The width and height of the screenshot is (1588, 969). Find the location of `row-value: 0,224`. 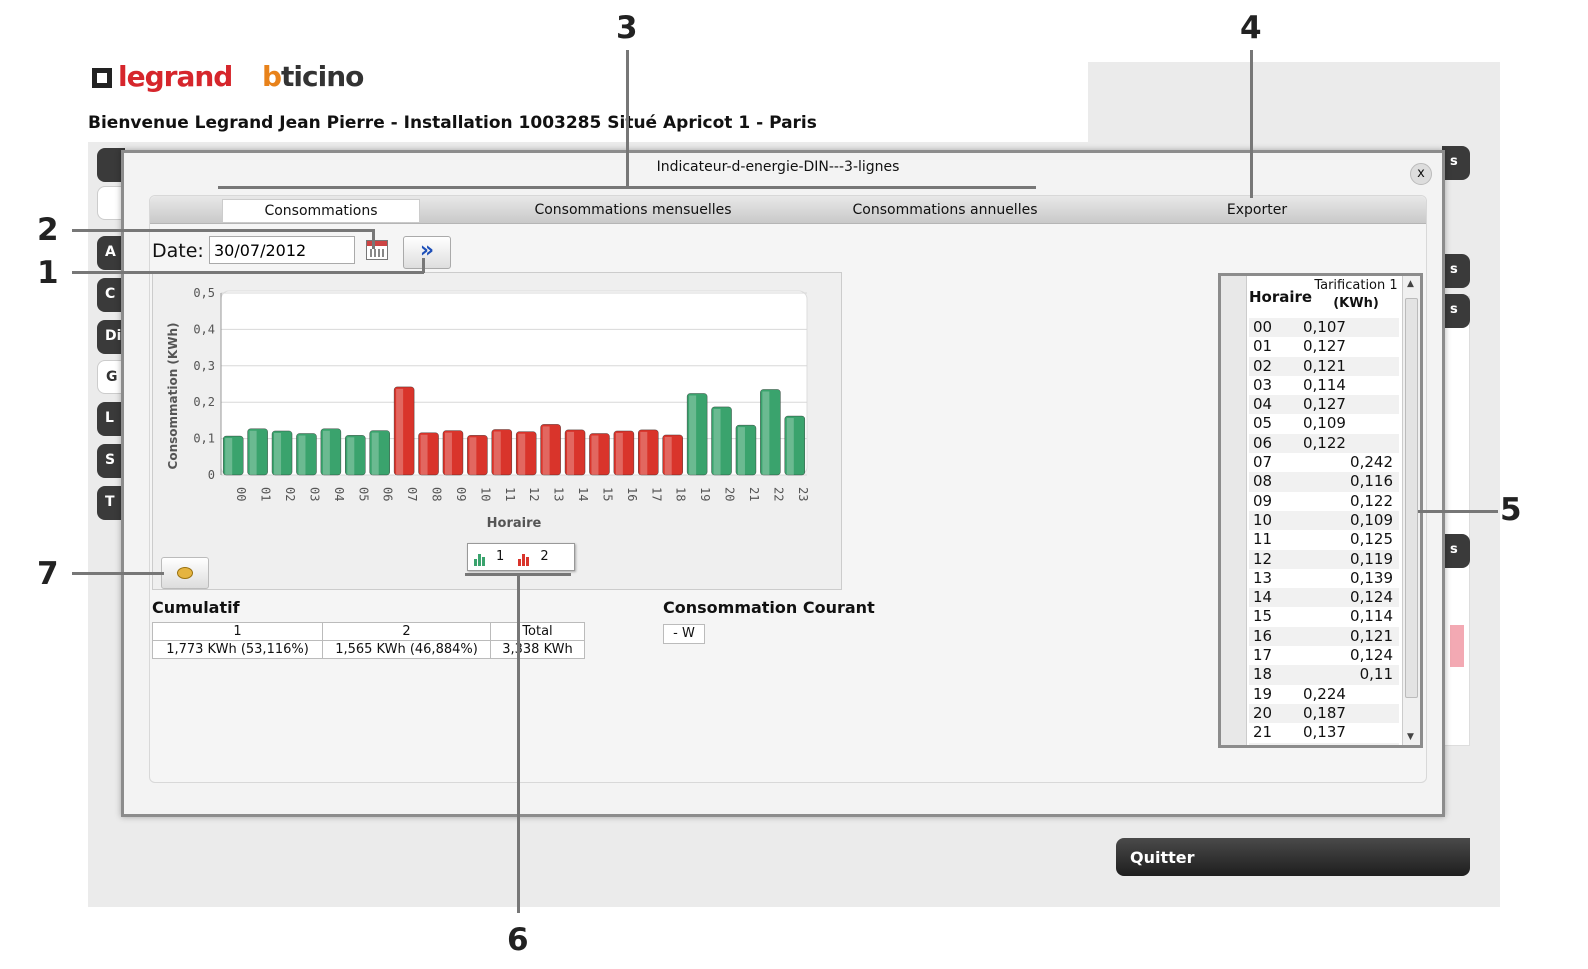

row-value: 0,224 is located at coordinates (1324, 693).